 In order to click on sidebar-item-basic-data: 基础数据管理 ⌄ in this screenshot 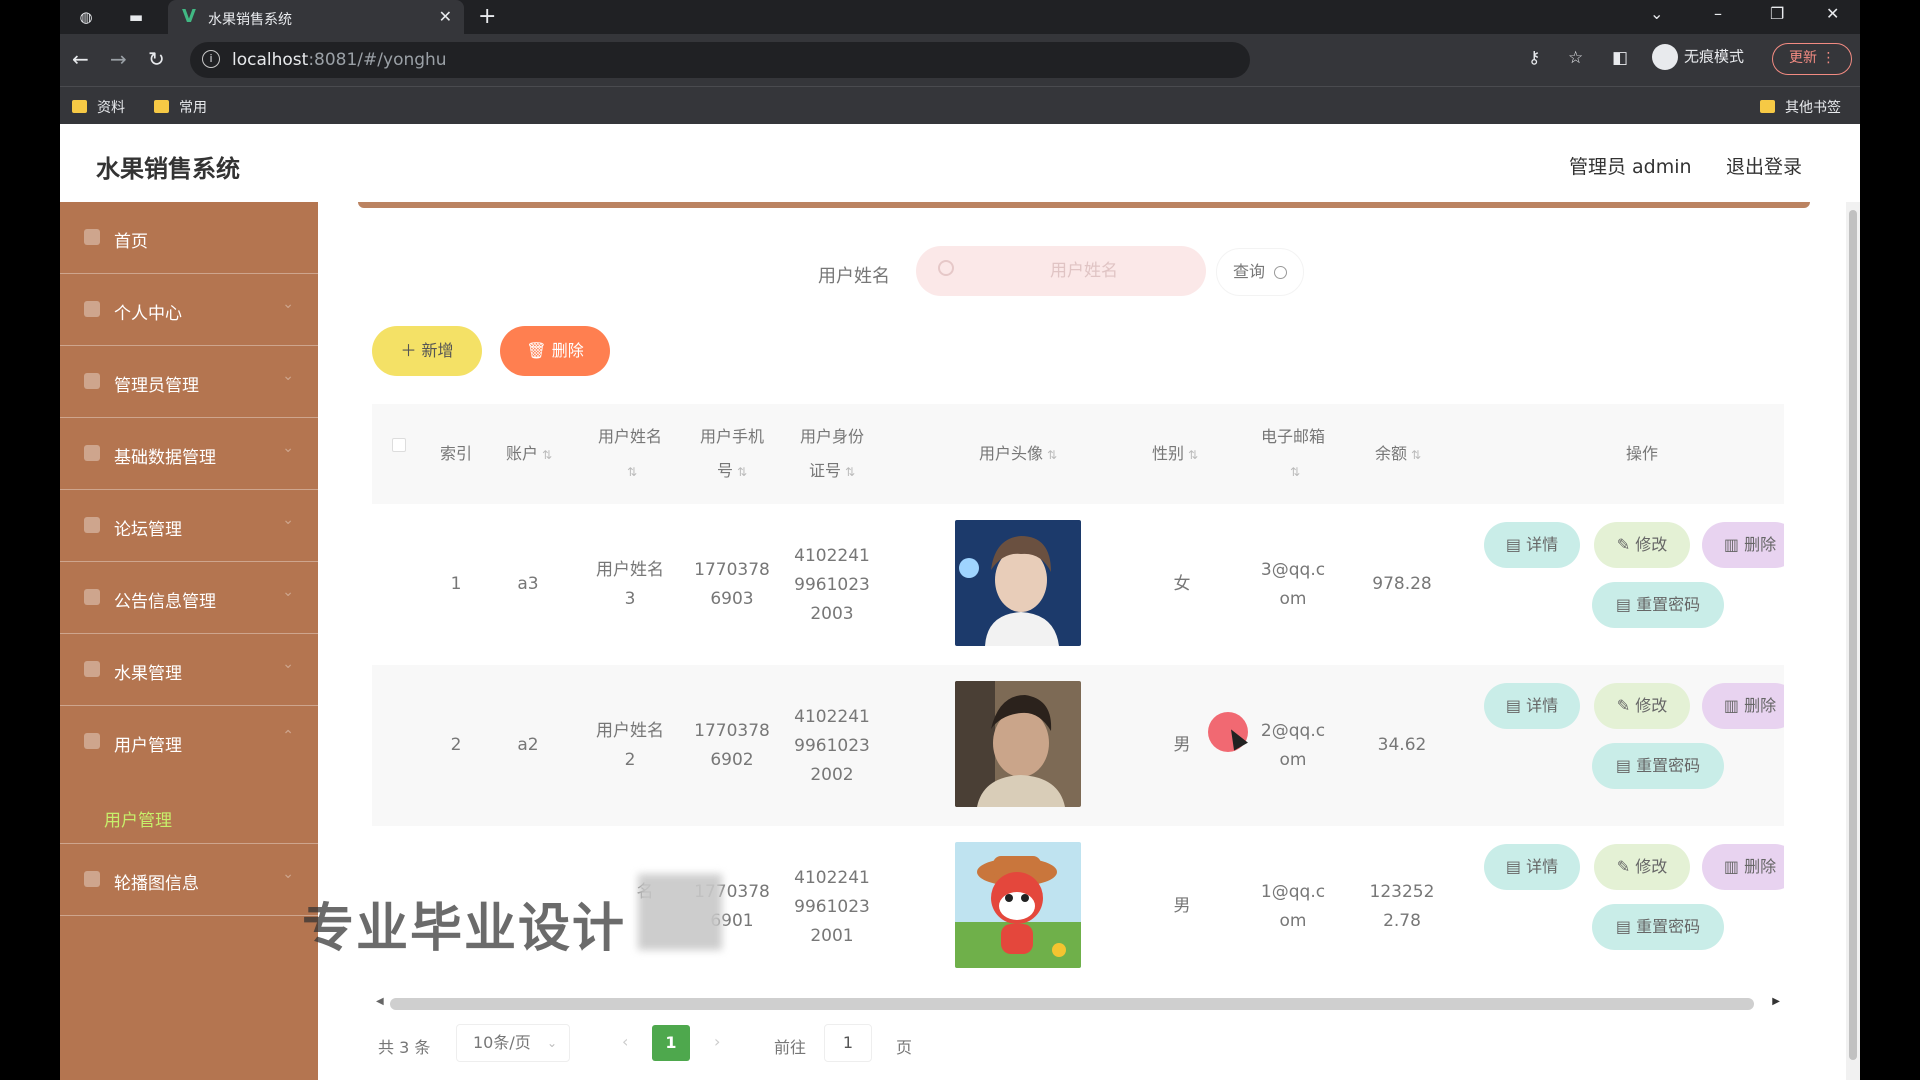, I will do `click(189, 454)`.